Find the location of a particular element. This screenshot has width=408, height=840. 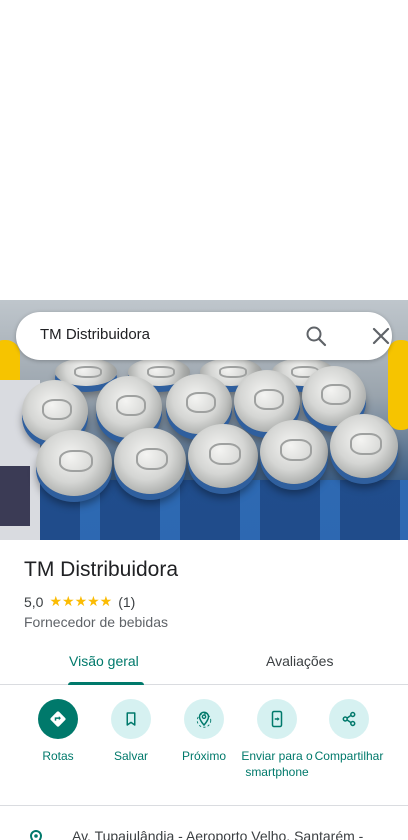

save-label: Salvar is located at coordinates (130, 756).